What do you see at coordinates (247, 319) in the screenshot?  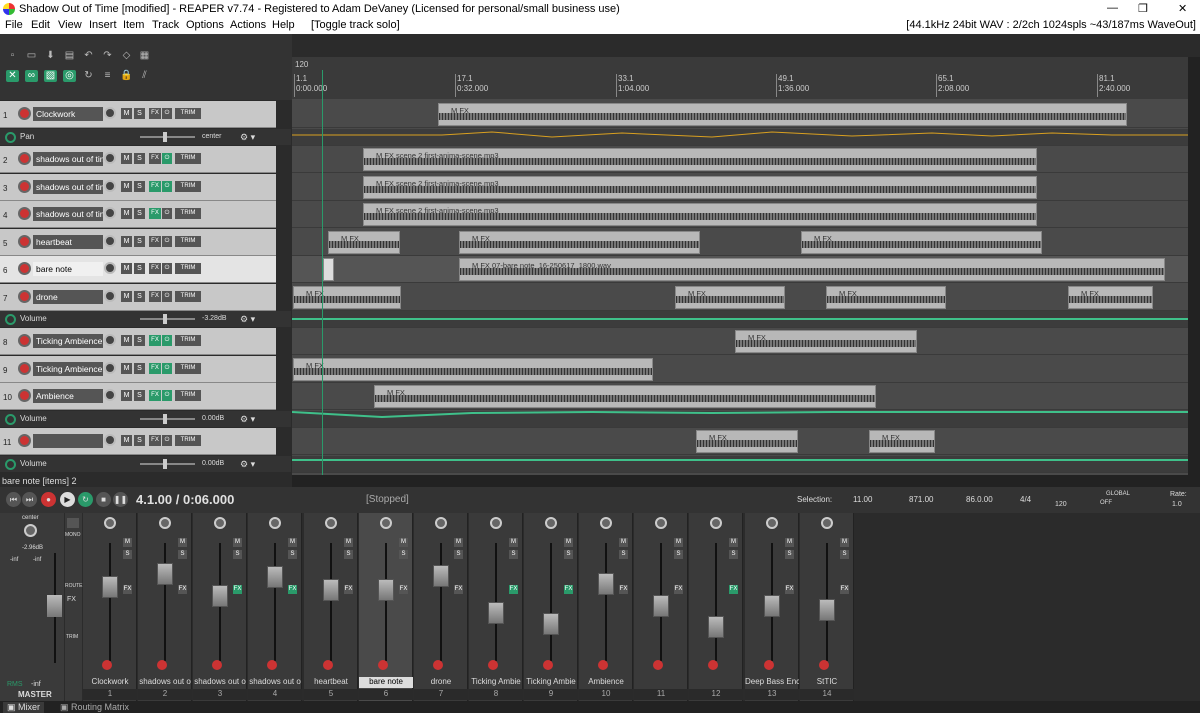 I see `gear-icon: ⚙ ▾` at bounding box center [247, 319].